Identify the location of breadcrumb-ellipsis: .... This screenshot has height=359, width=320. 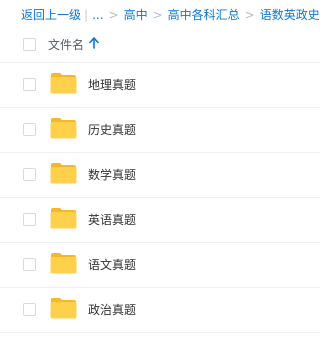
(97, 15).